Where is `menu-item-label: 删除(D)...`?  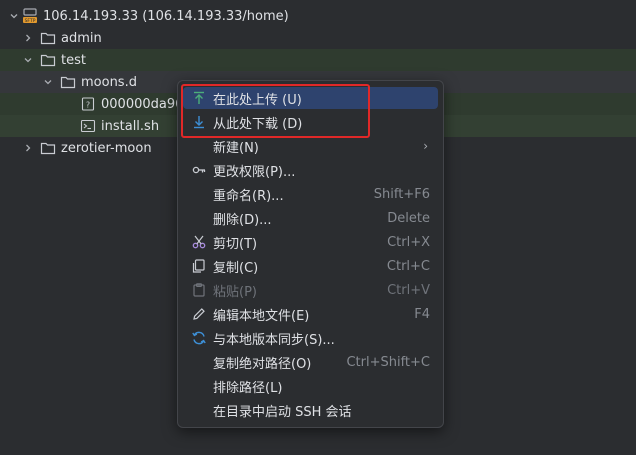
menu-item-label: 删除(D)... is located at coordinates (242, 220).